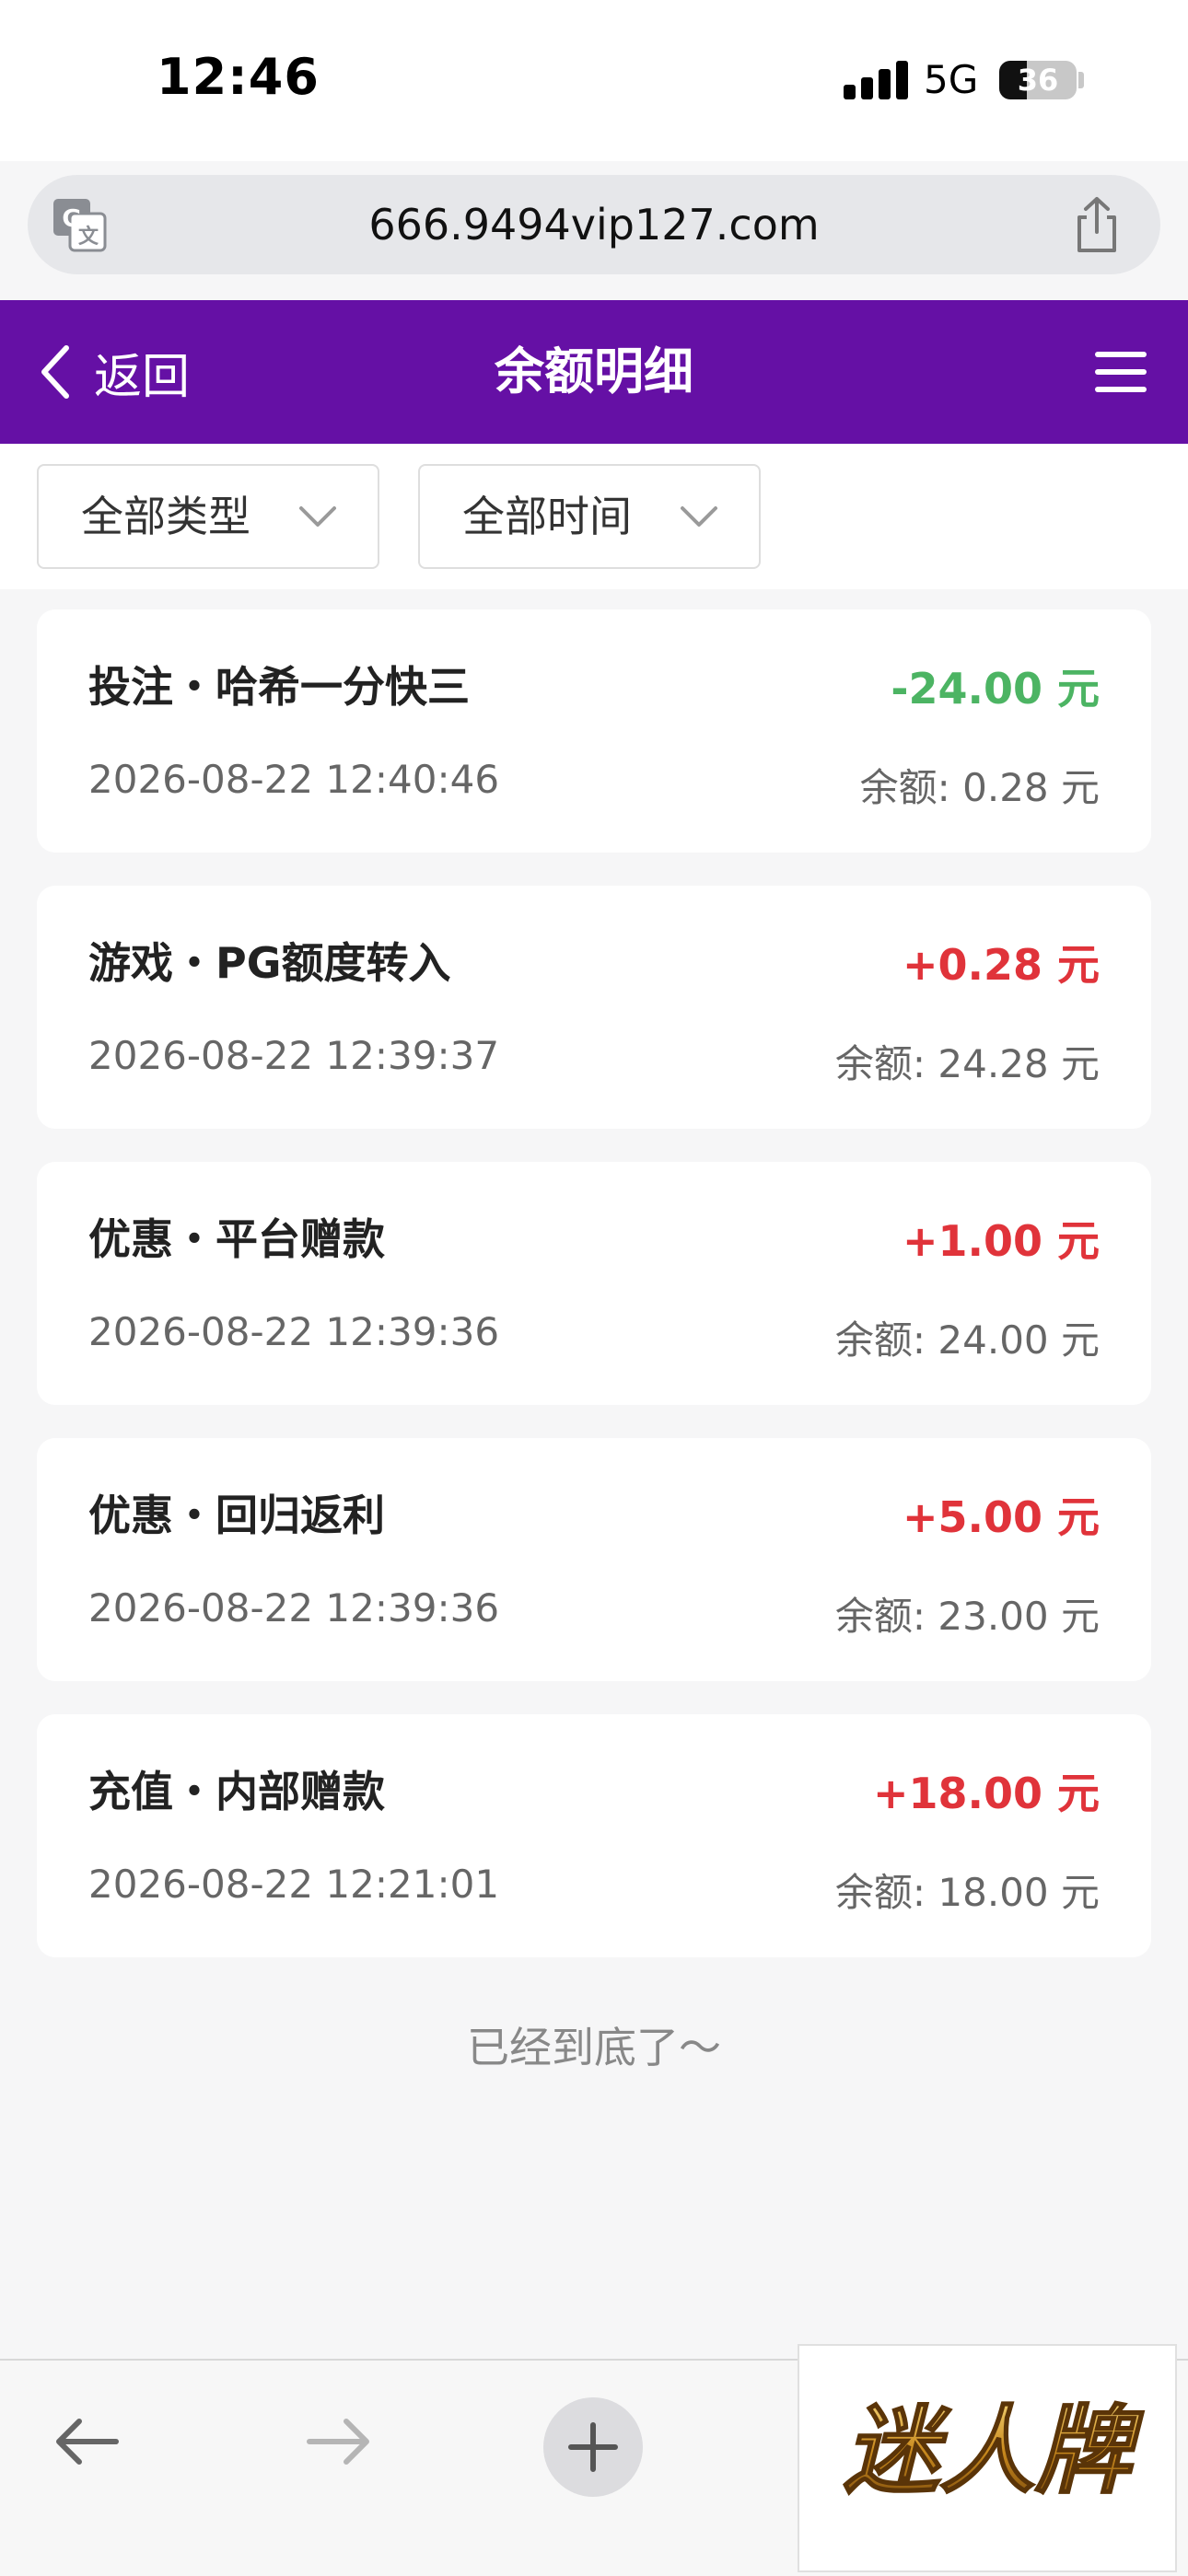 The image size is (1188, 2576). Describe the element at coordinates (279, 687) in the screenshot. I see `transaction-title: 投注・哈希一分快三` at that location.